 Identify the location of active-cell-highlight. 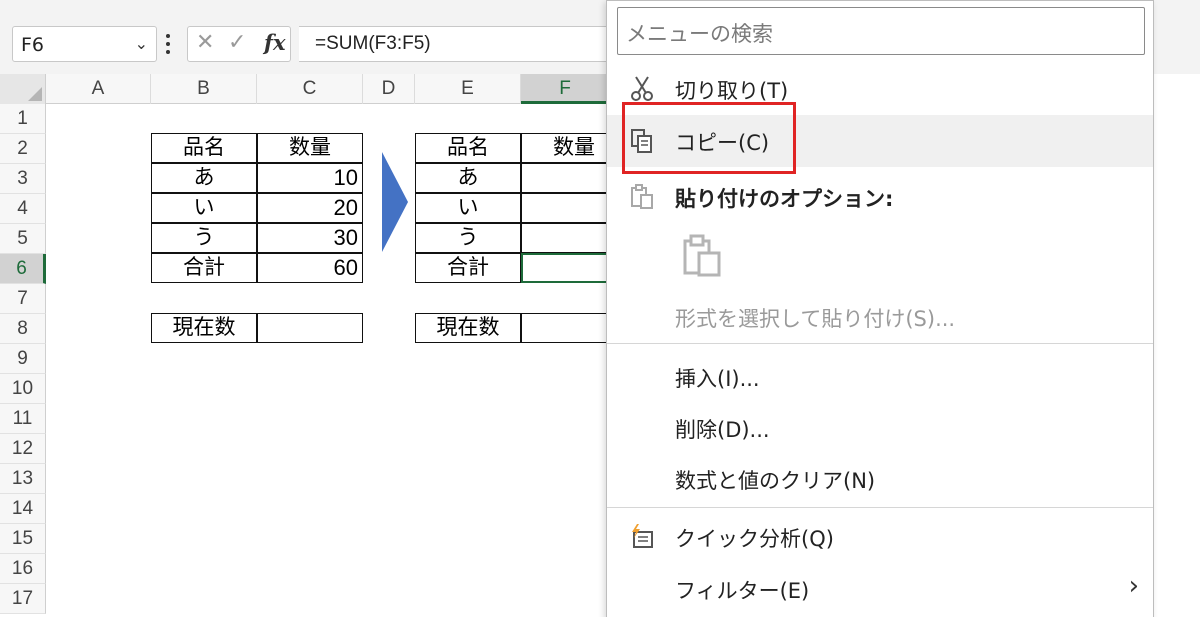
(566, 268).